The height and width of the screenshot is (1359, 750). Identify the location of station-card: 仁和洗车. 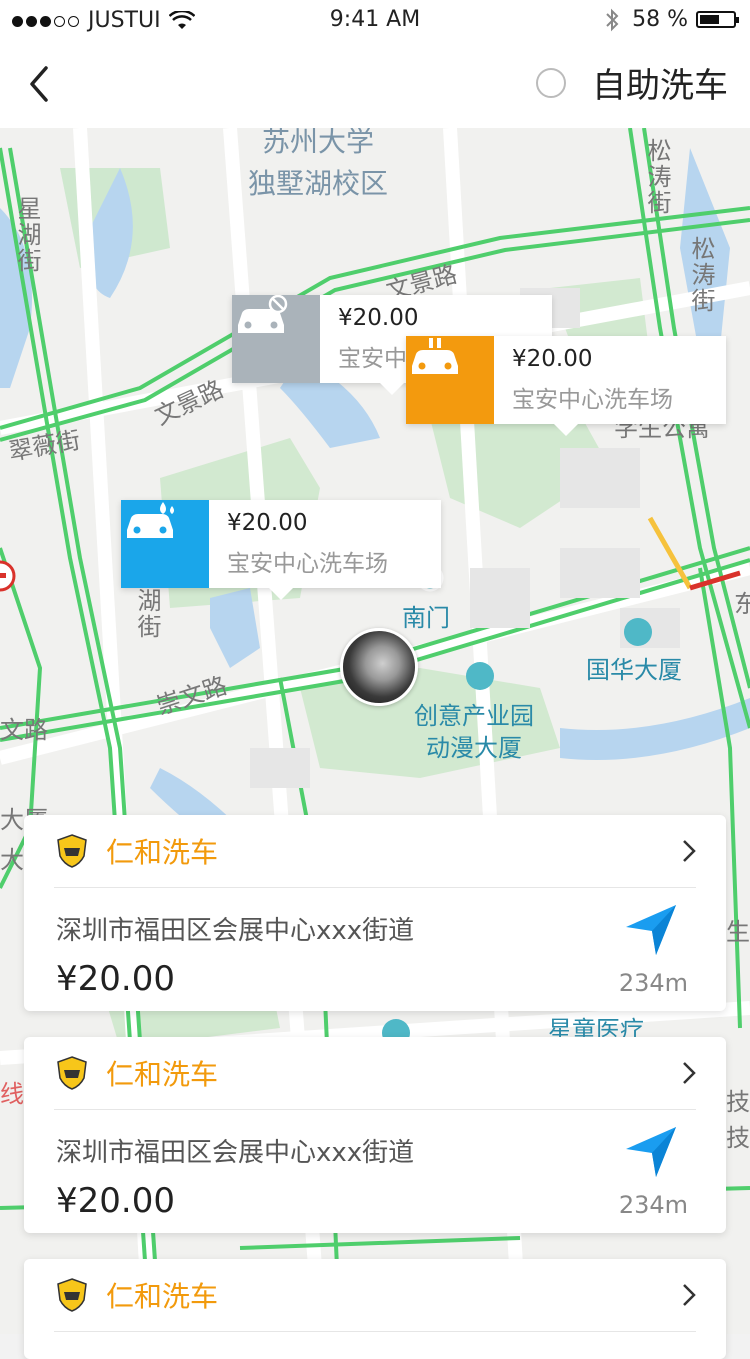
(375, 1309).